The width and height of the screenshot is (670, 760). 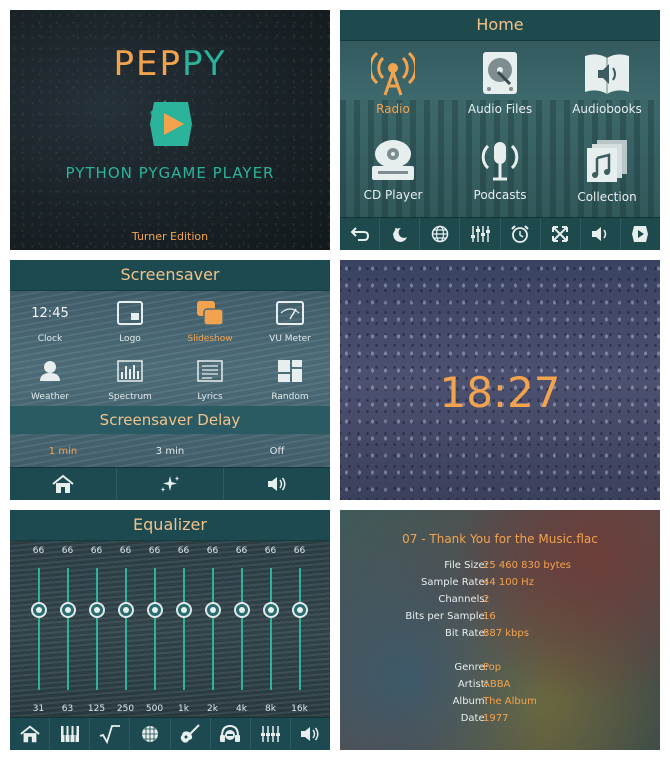 I want to click on delay-3min-button: 3 min, so click(x=170, y=451).